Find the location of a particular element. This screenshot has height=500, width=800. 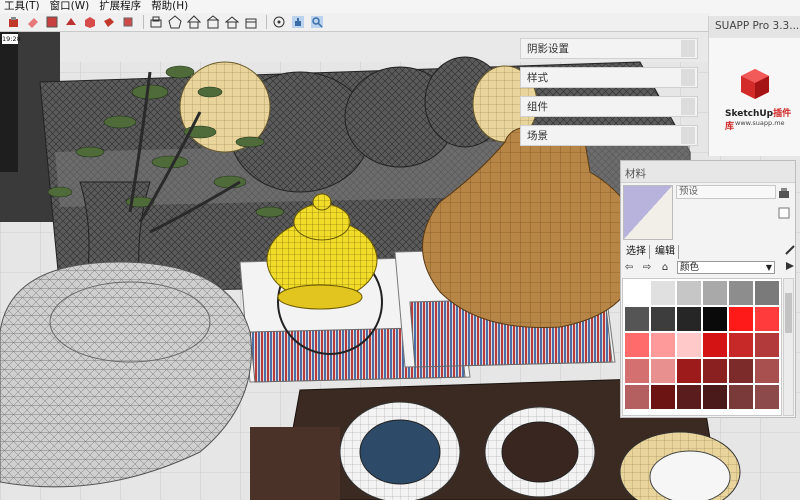

suapp-logo-icon is located at coordinates (755, 84).